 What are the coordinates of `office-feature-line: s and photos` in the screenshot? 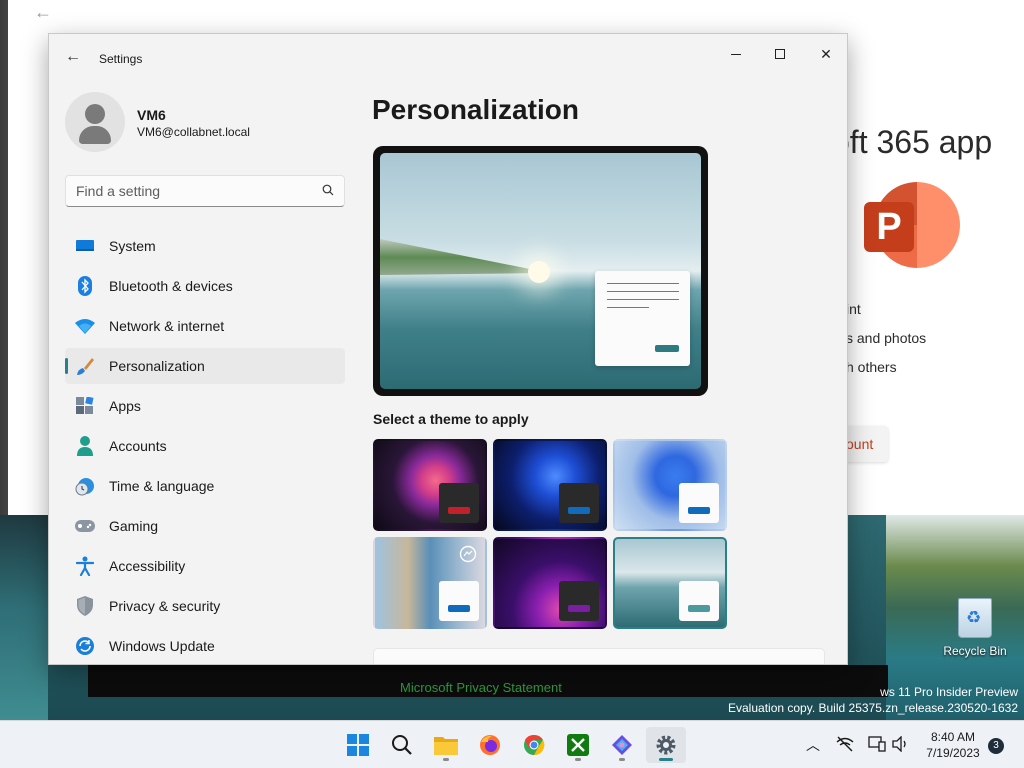 It's located at (886, 338).